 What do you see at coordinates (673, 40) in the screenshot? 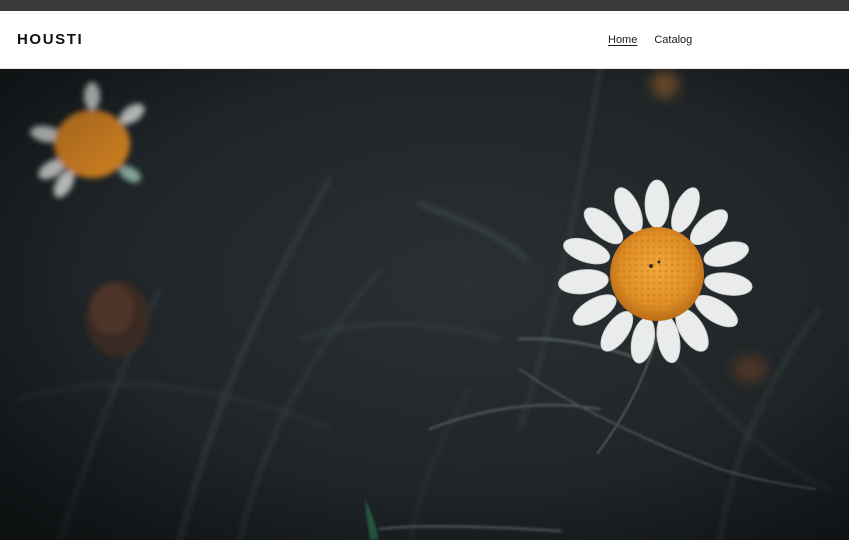
I see `nav-link-catalog: Catalog` at bounding box center [673, 40].